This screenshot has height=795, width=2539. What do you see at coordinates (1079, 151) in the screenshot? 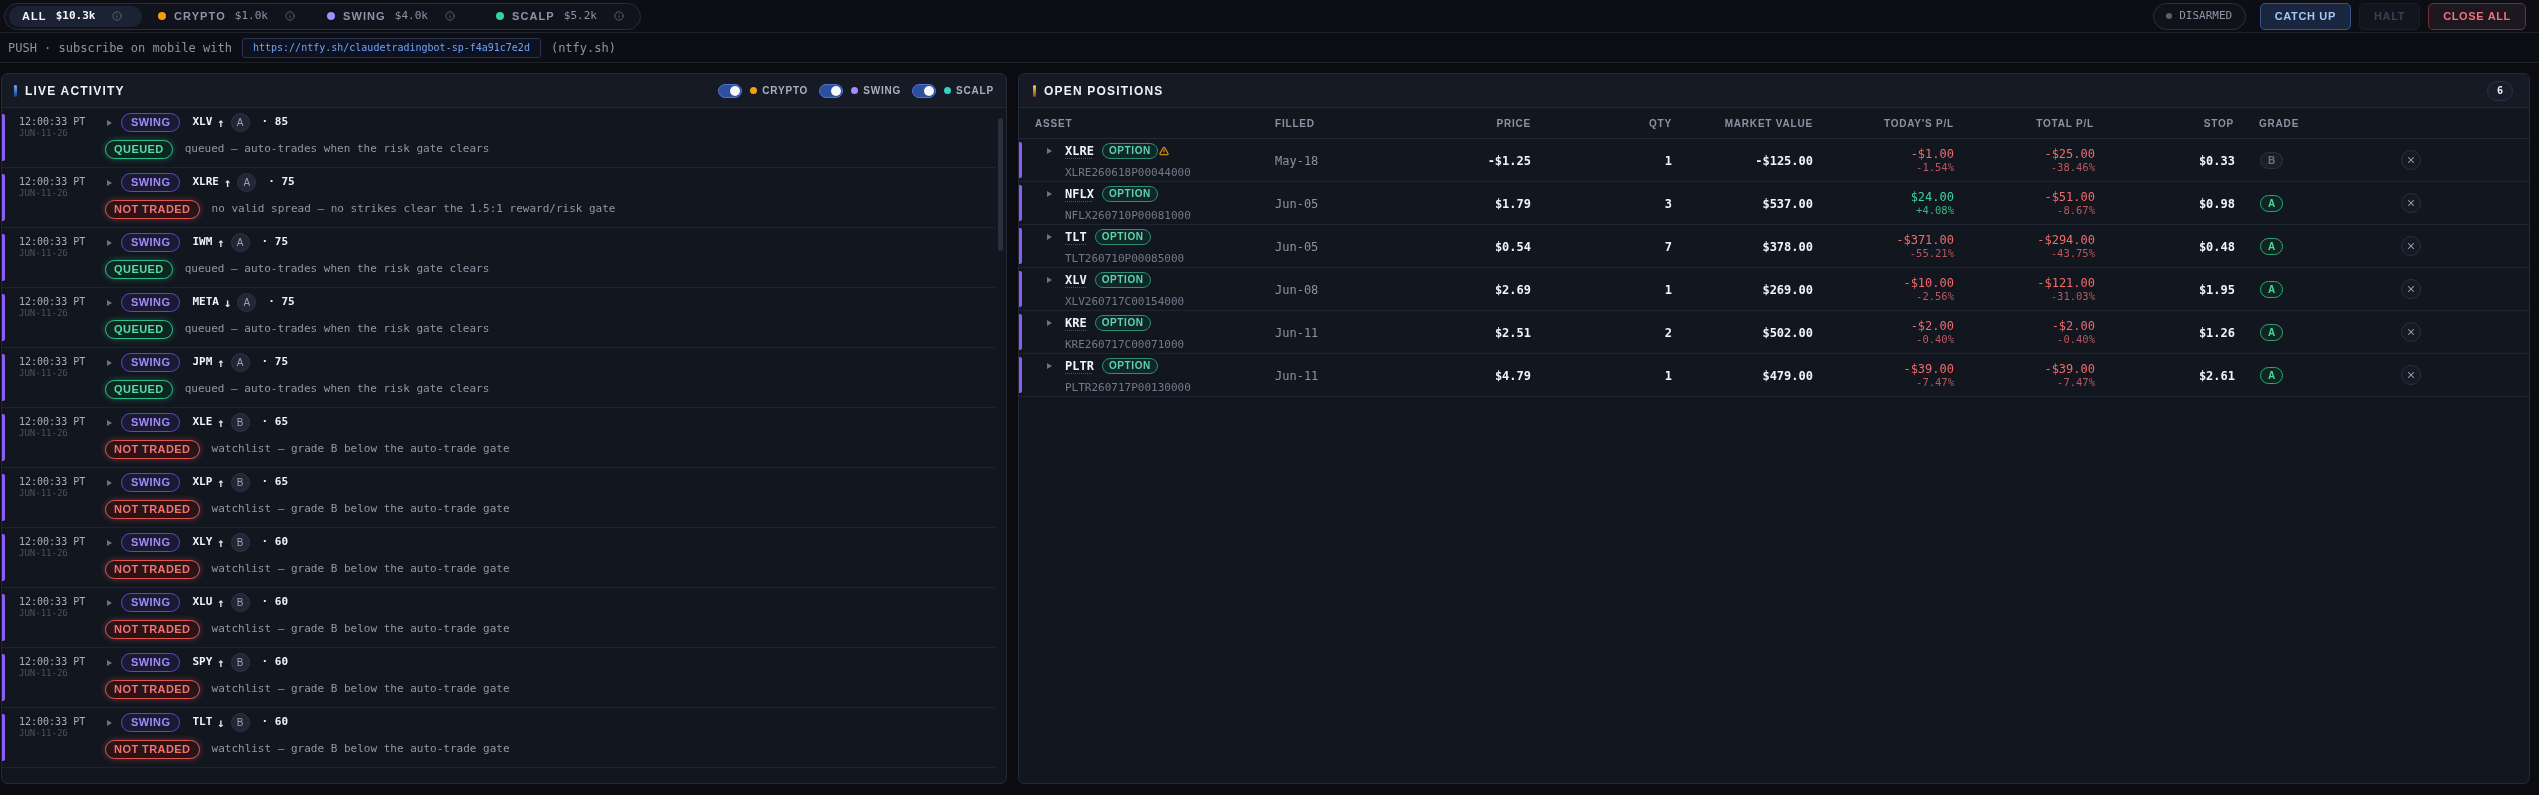
I see `ticker-symbol: XLRE` at bounding box center [1079, 151].